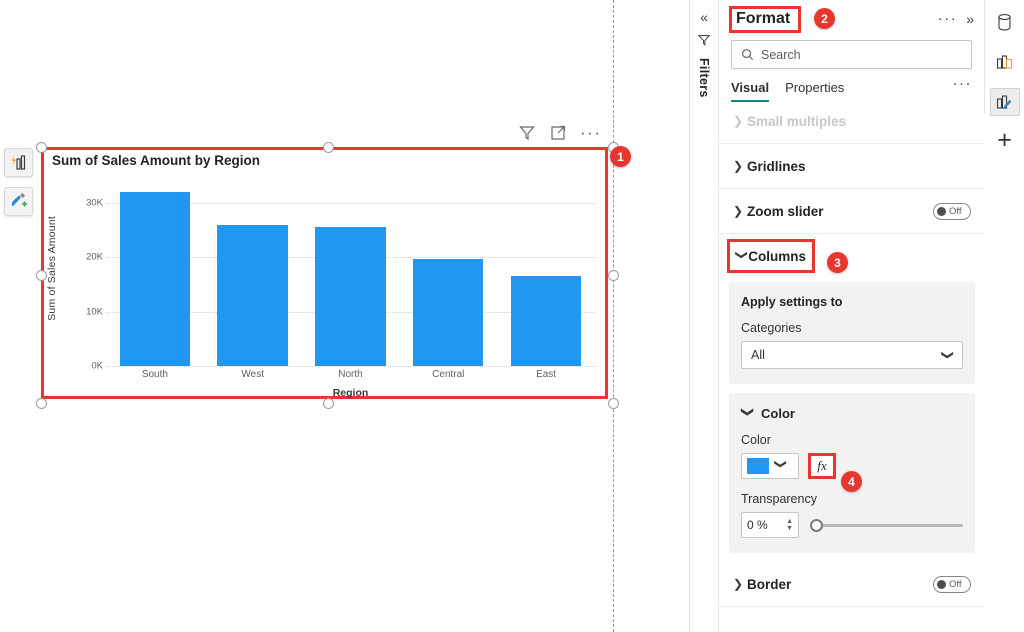 The height and width of the screenshot is (632, 1024). I want to click on format-pane-header-actions: ··· », so click(956, 19).